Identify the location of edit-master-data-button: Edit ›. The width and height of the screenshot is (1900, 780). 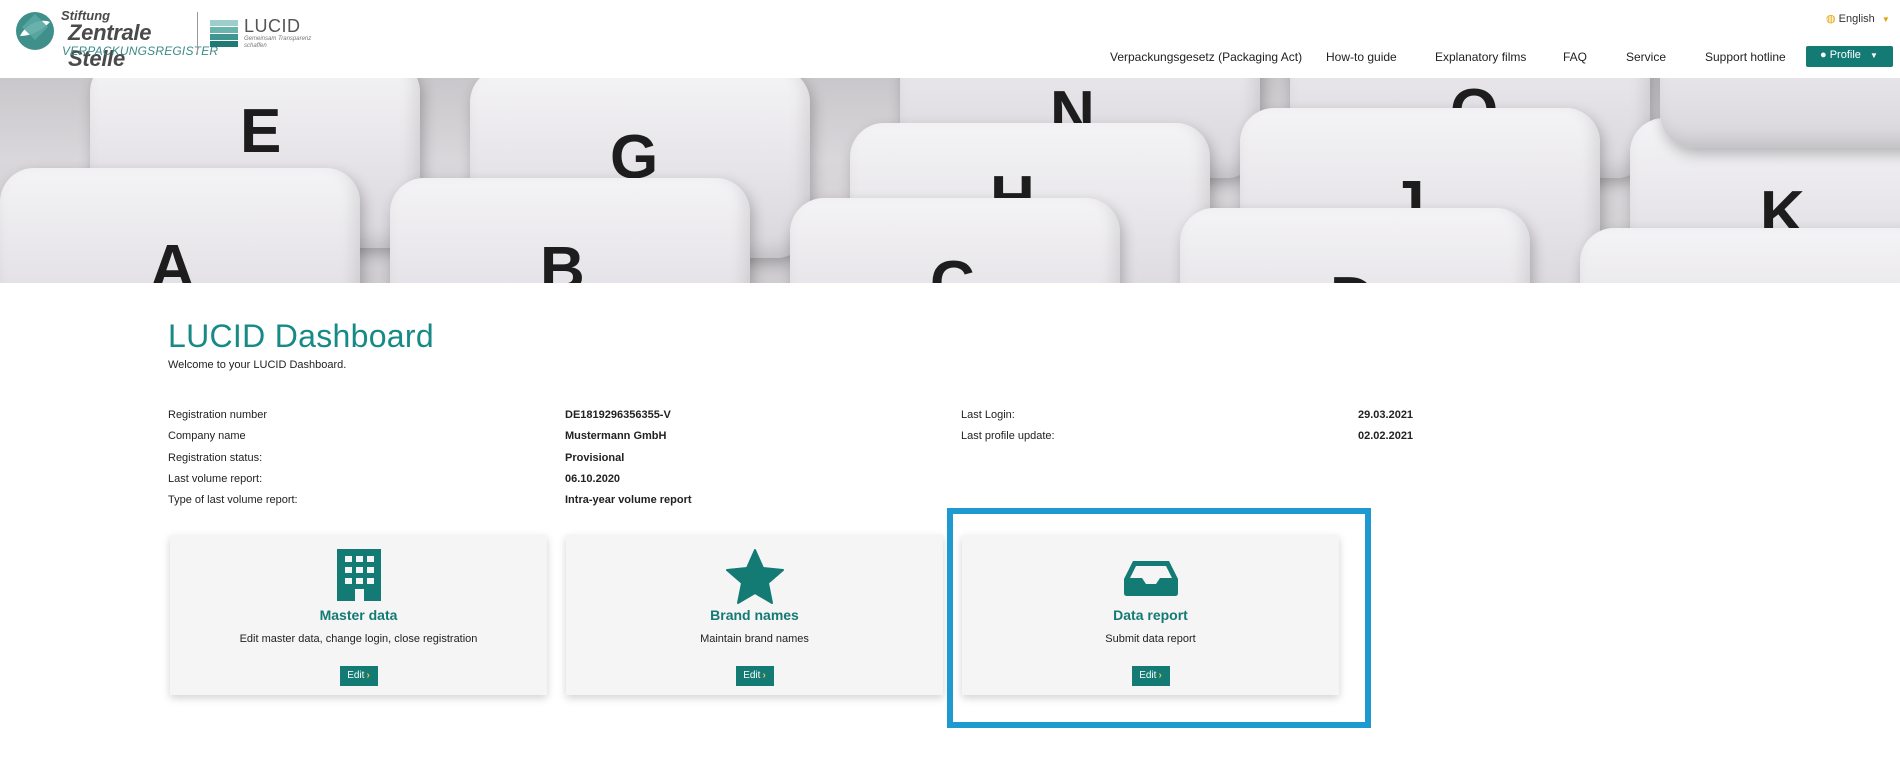
(358, 676).